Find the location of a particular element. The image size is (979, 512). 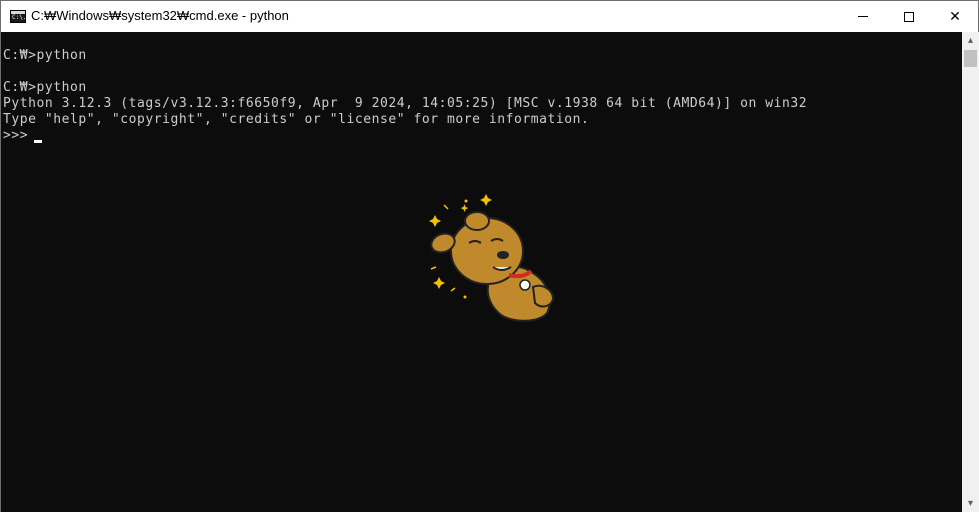

close-button: ✕ is located at coordinates (955, 16).